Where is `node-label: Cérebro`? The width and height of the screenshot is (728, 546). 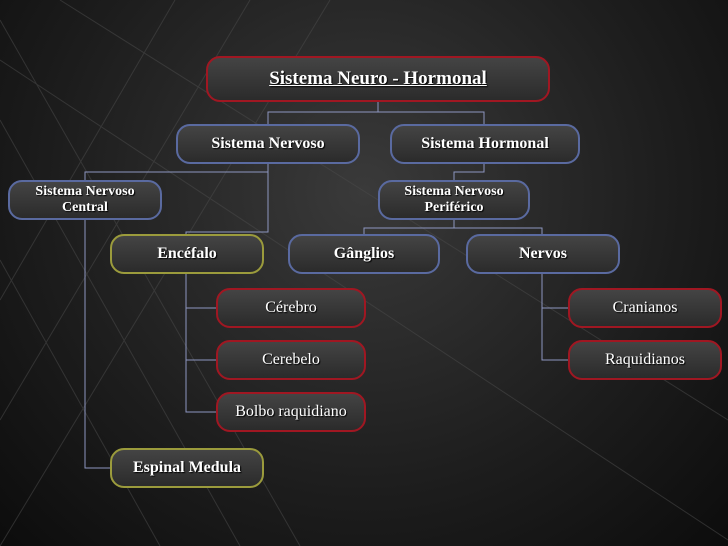 node-label: Cérebro is located at coordinates (291, 307).